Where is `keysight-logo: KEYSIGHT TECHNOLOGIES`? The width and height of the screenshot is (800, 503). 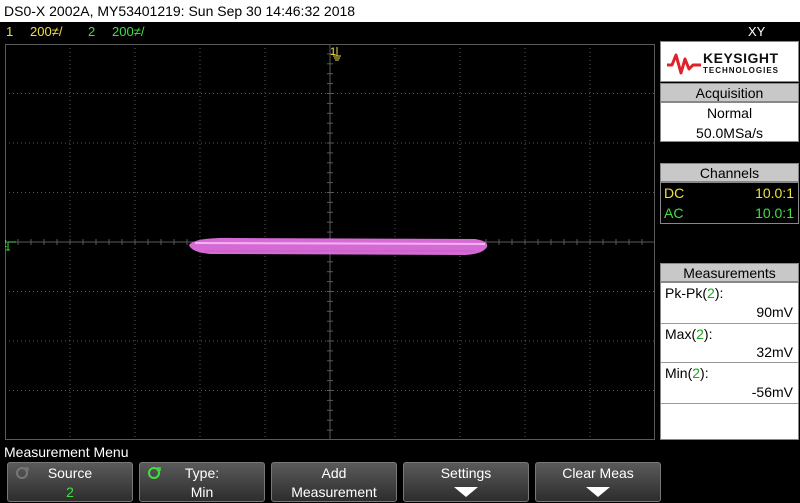
keysight-logo: KEYSIGHT TECHNOLOGIES is located at coordinates (729, 61).